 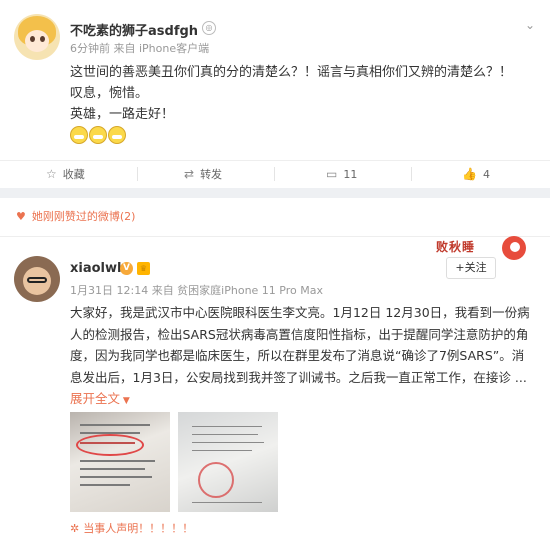 What do you see at coordinates (95, 268) in the screenshot?
I see `username-link: xiaolwl` at bounding box center [95, 268].